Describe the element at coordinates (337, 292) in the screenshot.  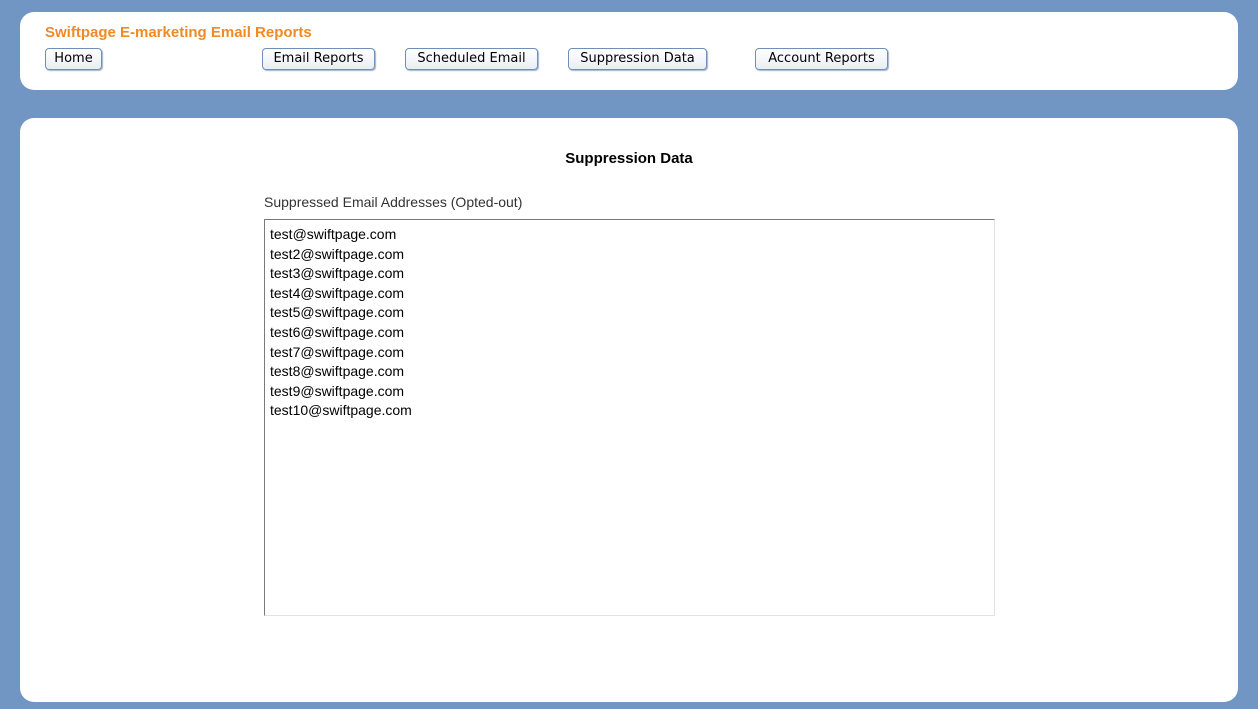
I see `email-address: test4@swiftpage.com` at that location.